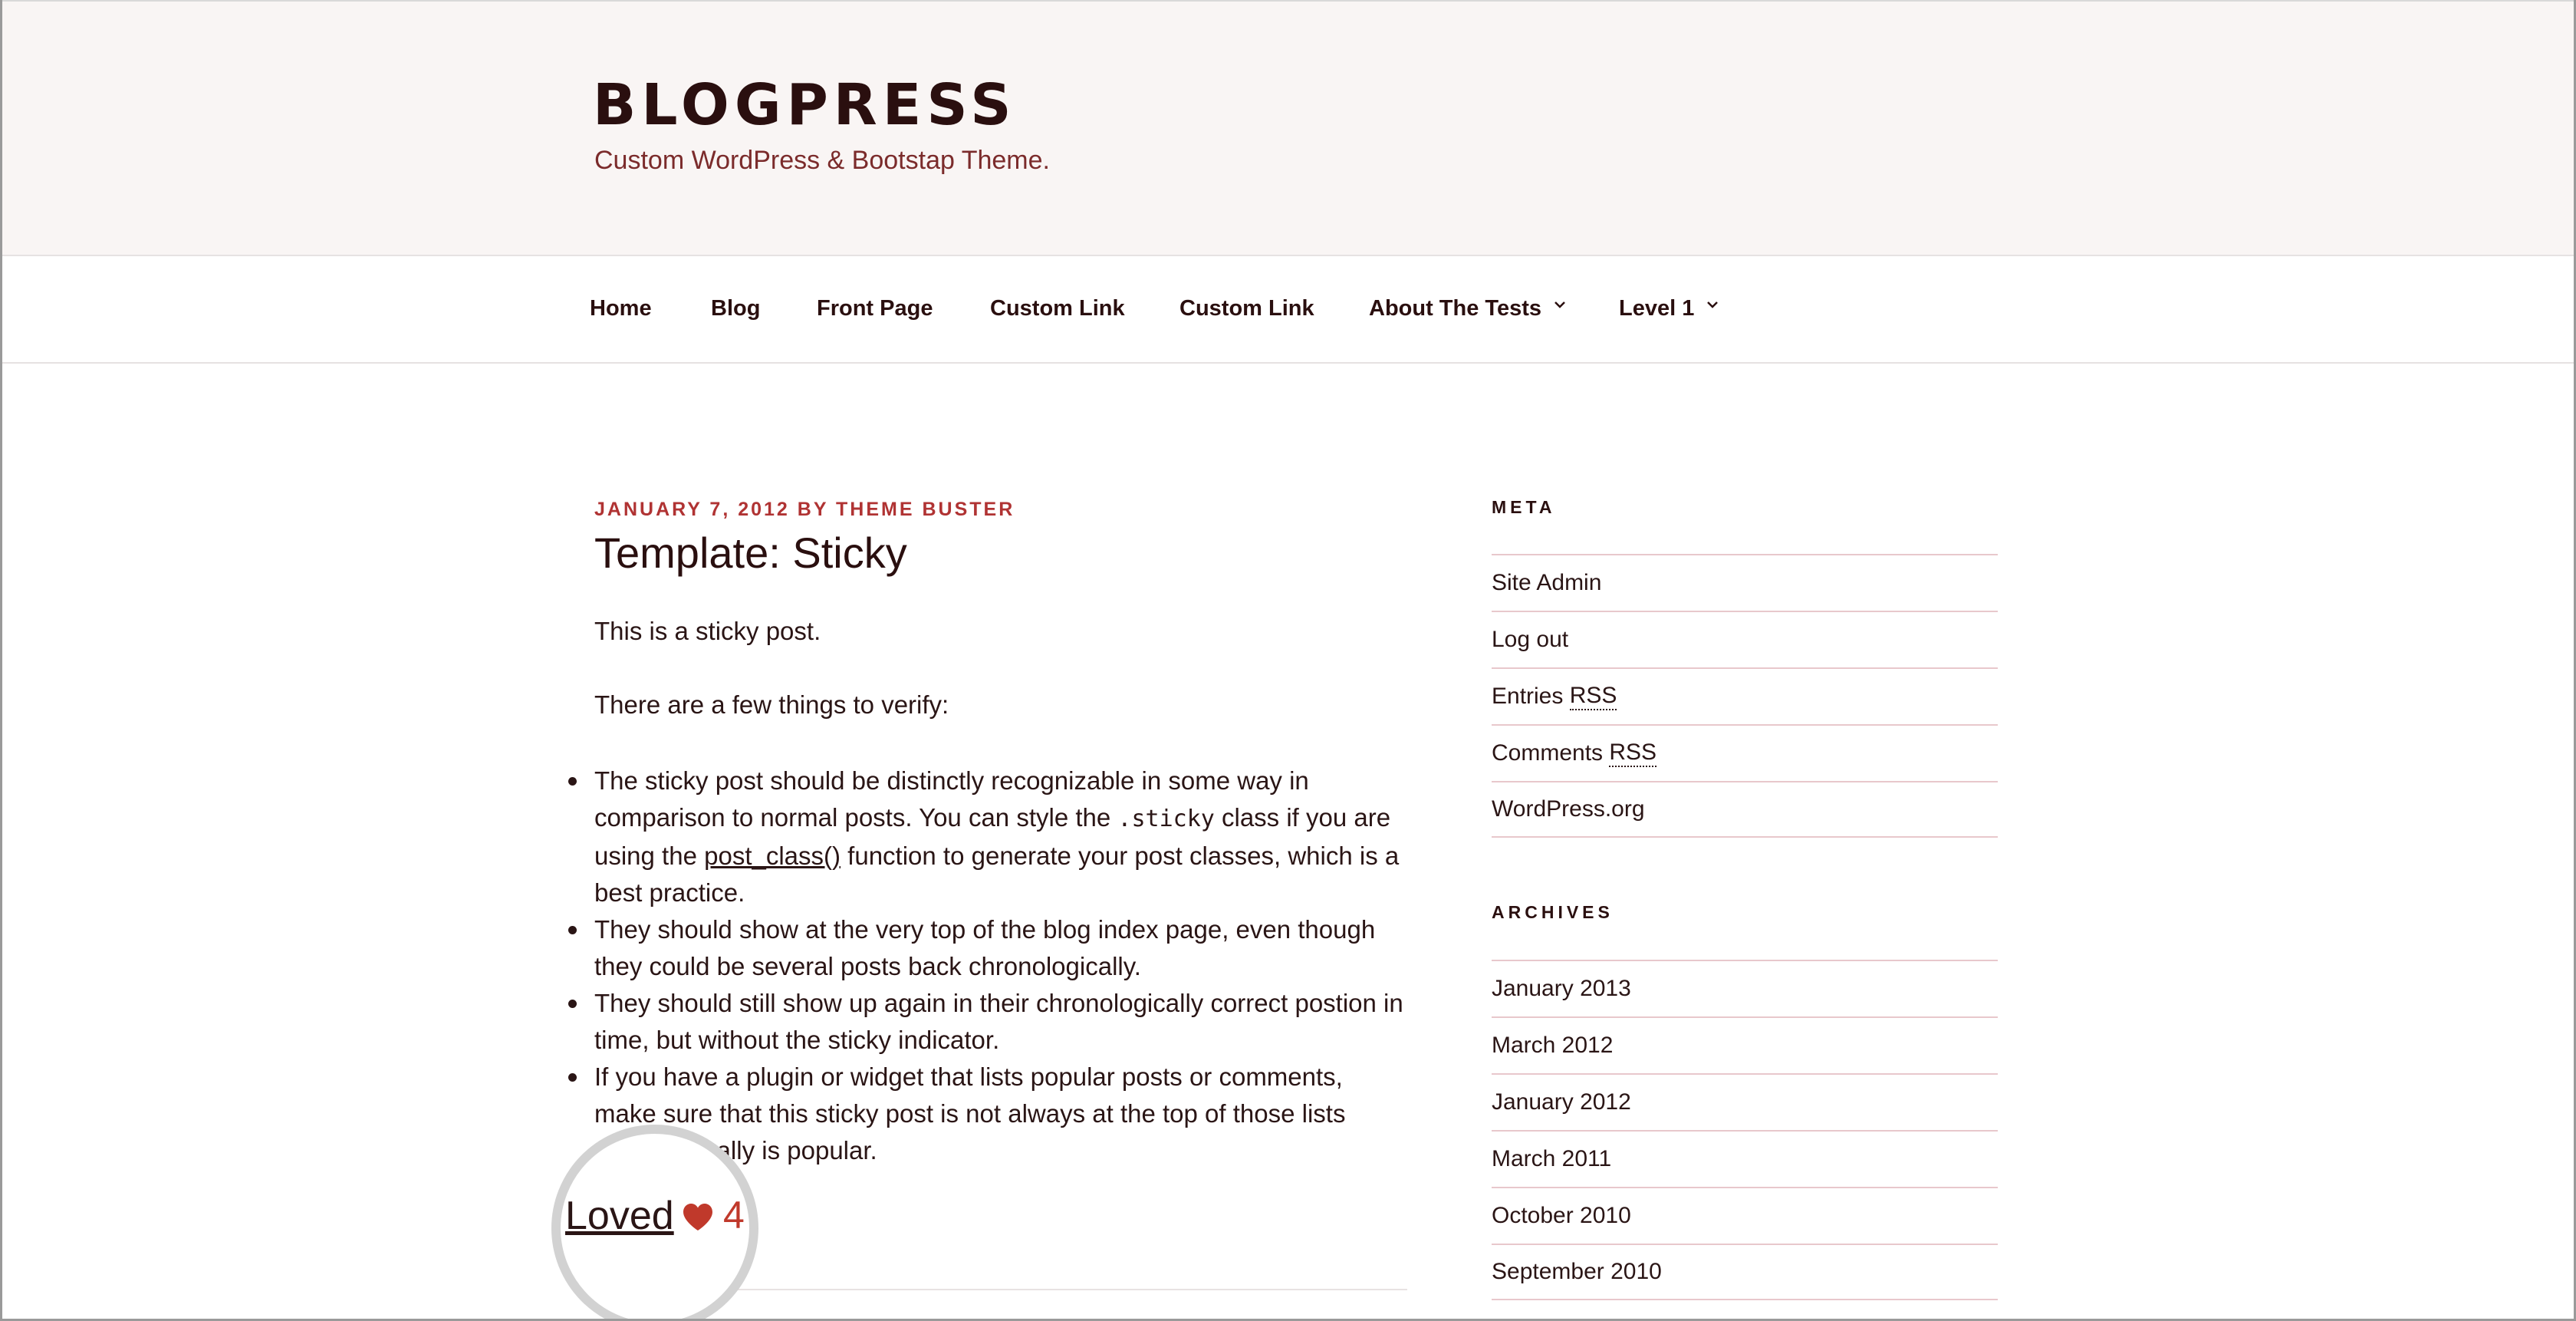 The image size is (2576, 1321). I want to click on archive-item-label: September 2010, so click(1577, 1271).